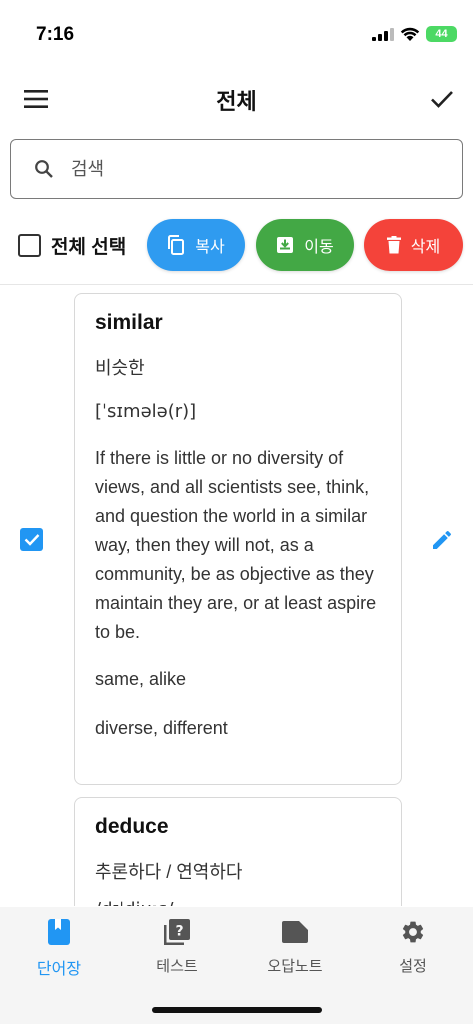 The image size is (473, 1024). I want to click on status-time: 7:16, so click(55, 34).